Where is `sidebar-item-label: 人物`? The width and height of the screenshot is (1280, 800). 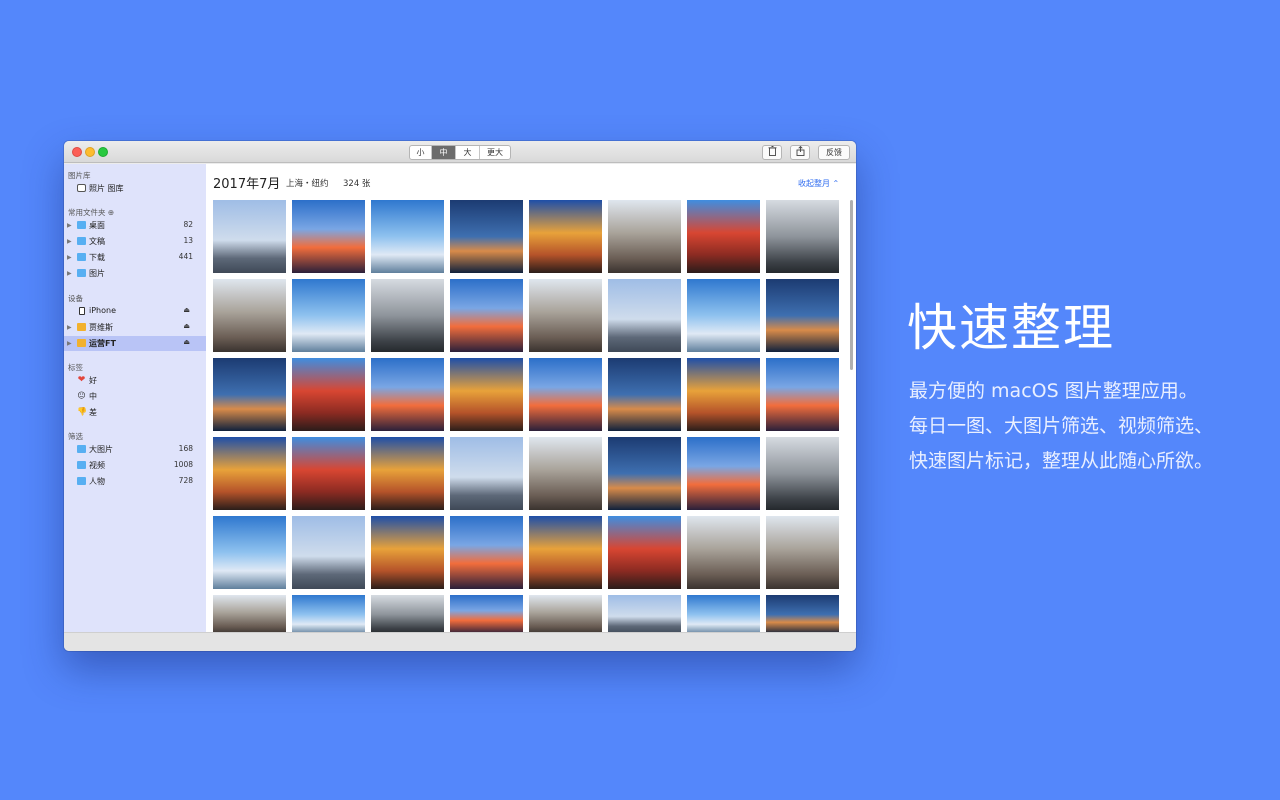
sidebar-item-label: 人物 is located at coordinates (97, 481).